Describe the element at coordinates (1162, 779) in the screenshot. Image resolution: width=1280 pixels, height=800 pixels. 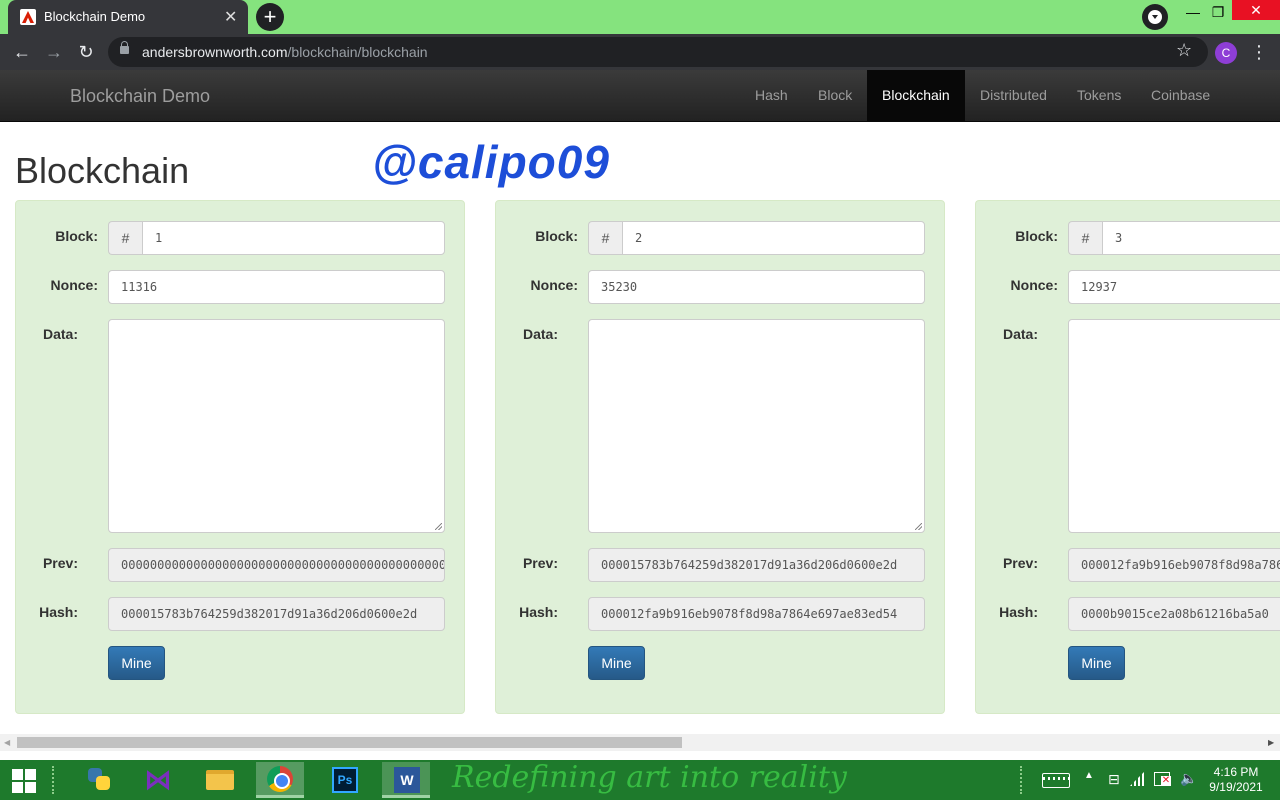
I see `battery-icon` at that location.